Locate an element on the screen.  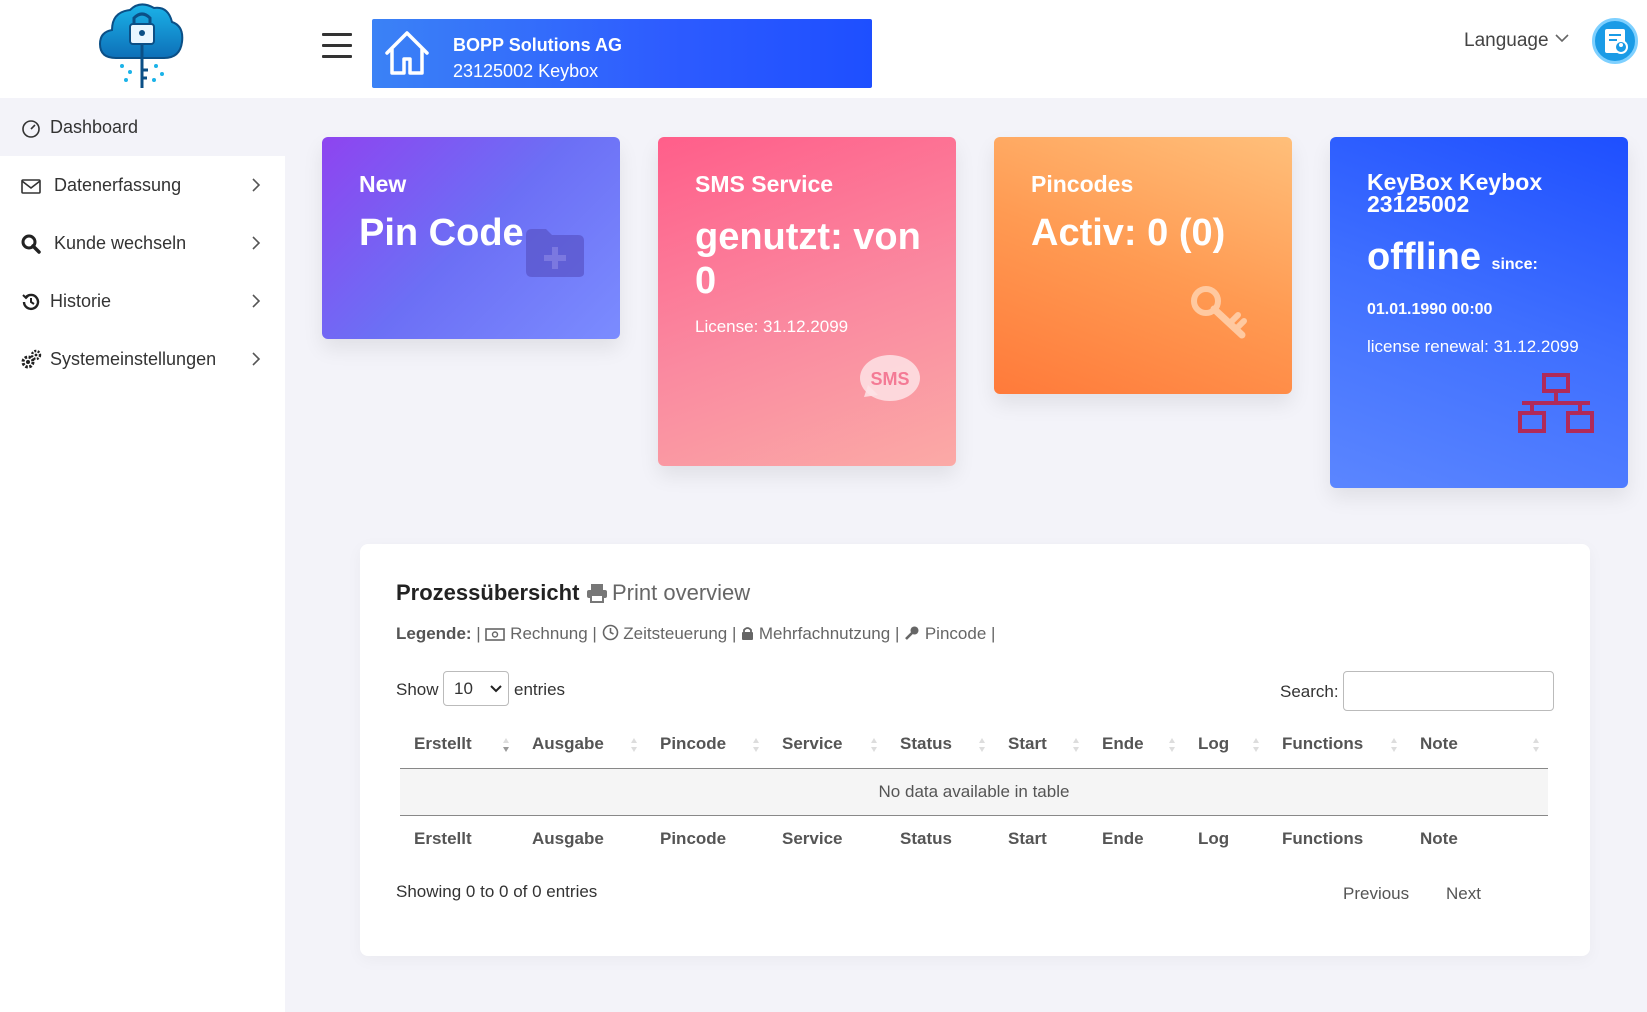
panel-title: Prozessübersicht is located at coordinates (488, 592).